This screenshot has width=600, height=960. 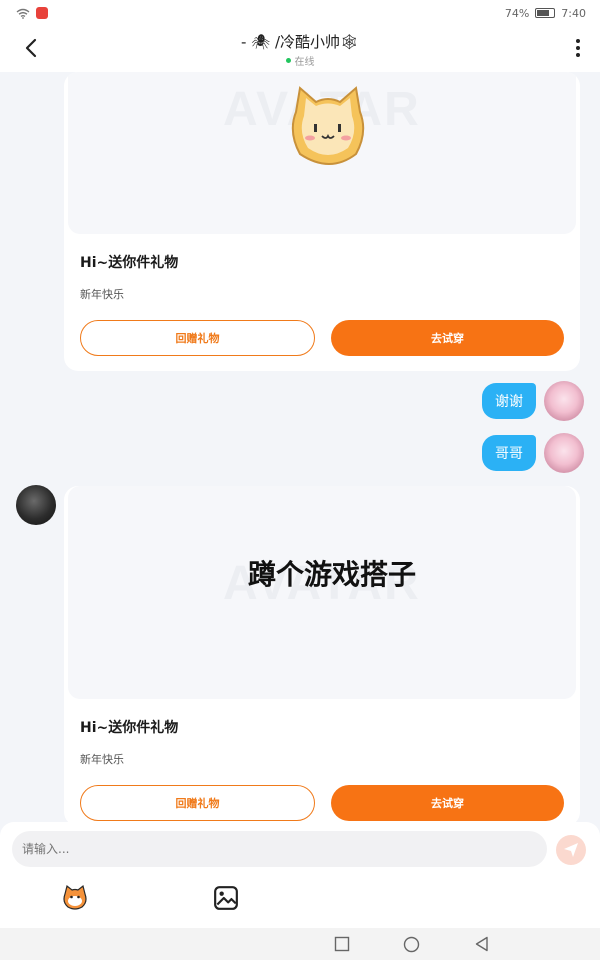 I want to click on back-nav-icon, so click(x=482, y=944).